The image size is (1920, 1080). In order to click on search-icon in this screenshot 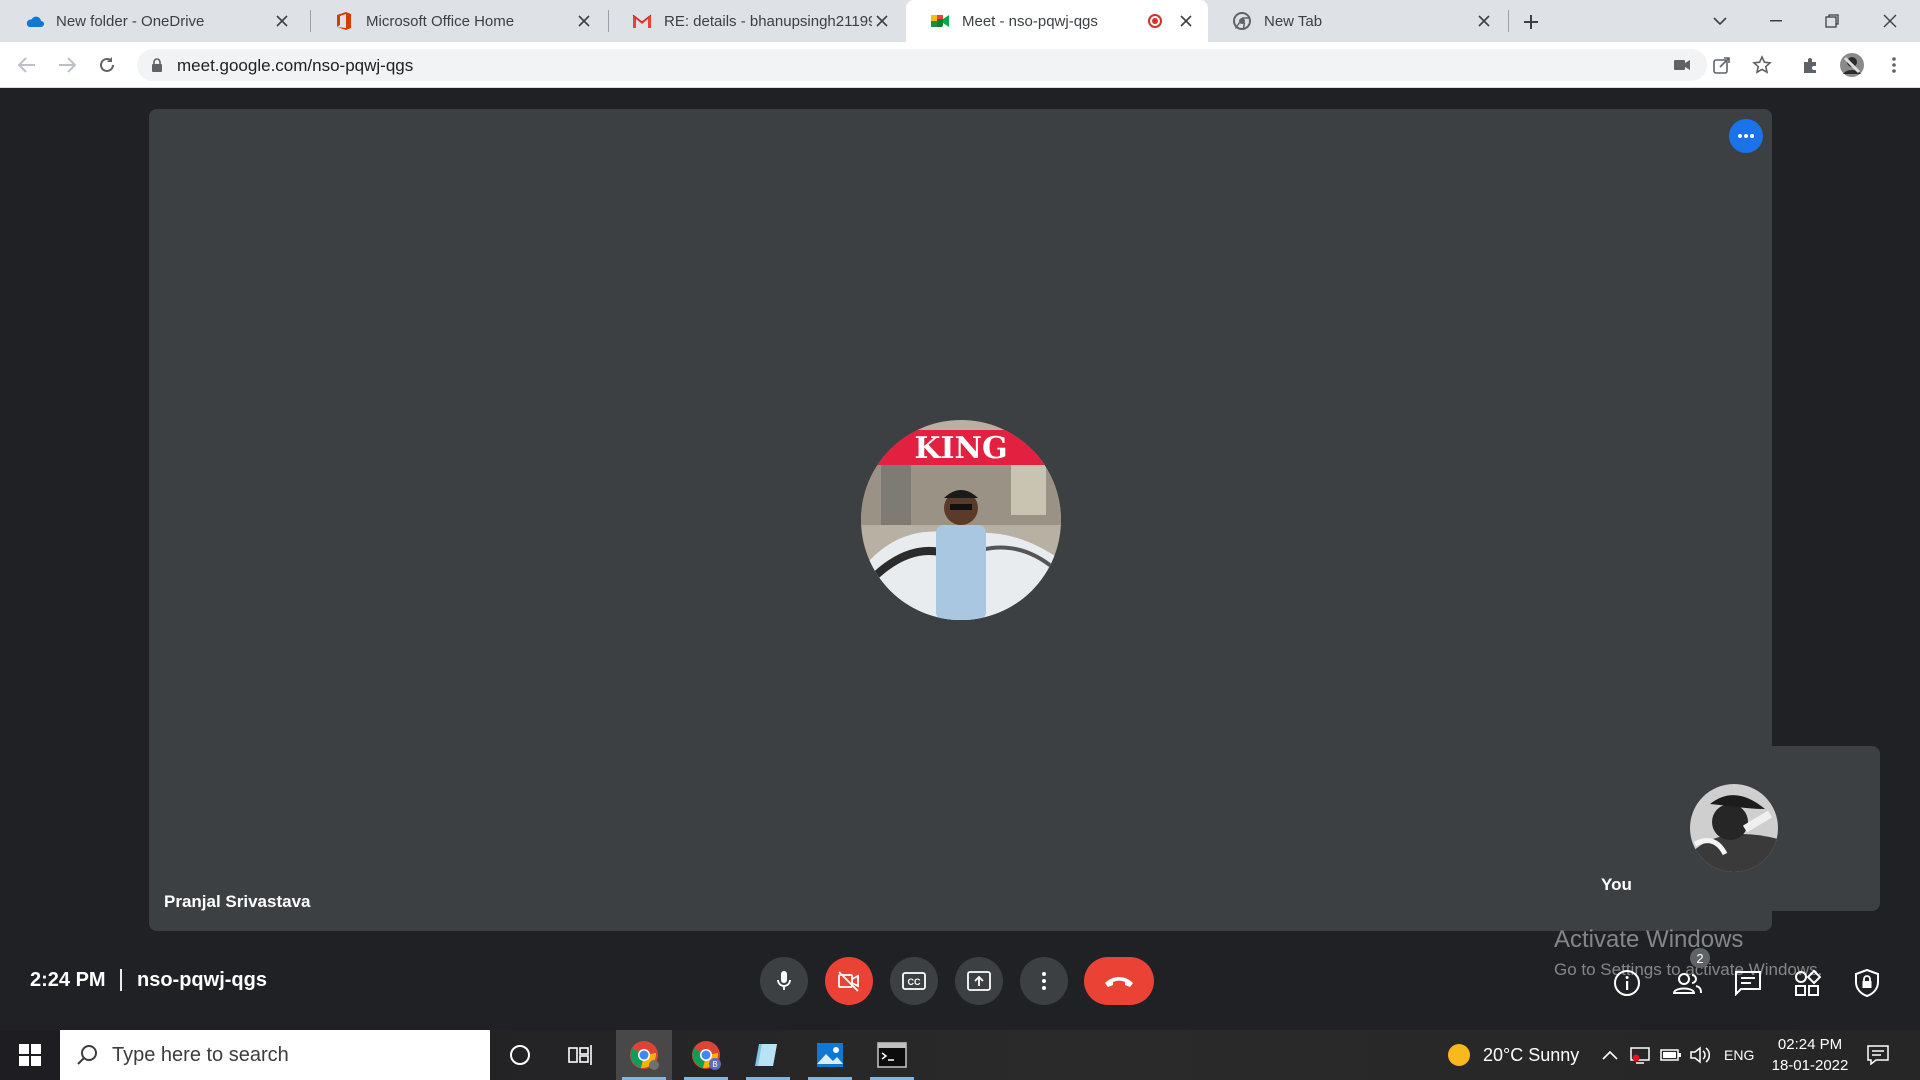, I will do `click(87, 1055)`.